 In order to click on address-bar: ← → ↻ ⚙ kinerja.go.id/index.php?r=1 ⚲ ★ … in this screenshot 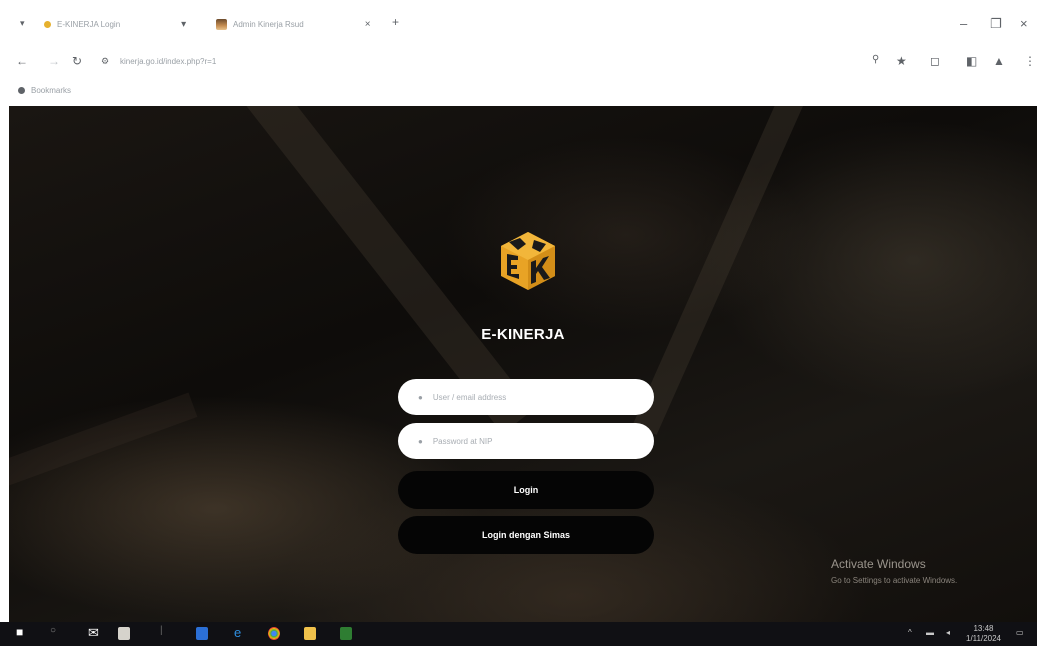, I will do `click(518, 62)`.